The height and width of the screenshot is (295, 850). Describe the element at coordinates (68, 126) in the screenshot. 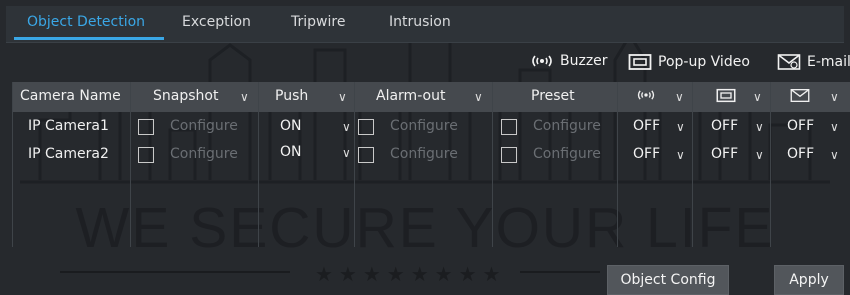

I see `camera-name-cell: IP Camera1` at that location.